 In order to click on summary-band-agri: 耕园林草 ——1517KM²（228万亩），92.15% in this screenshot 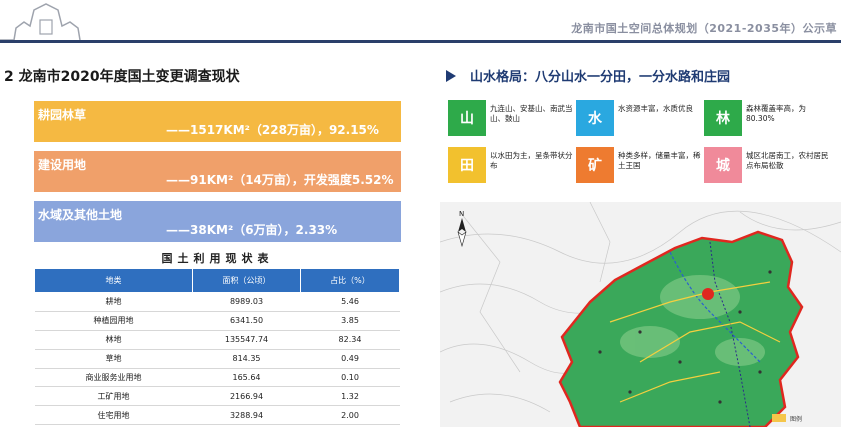, I will do `click(217, 121)`.